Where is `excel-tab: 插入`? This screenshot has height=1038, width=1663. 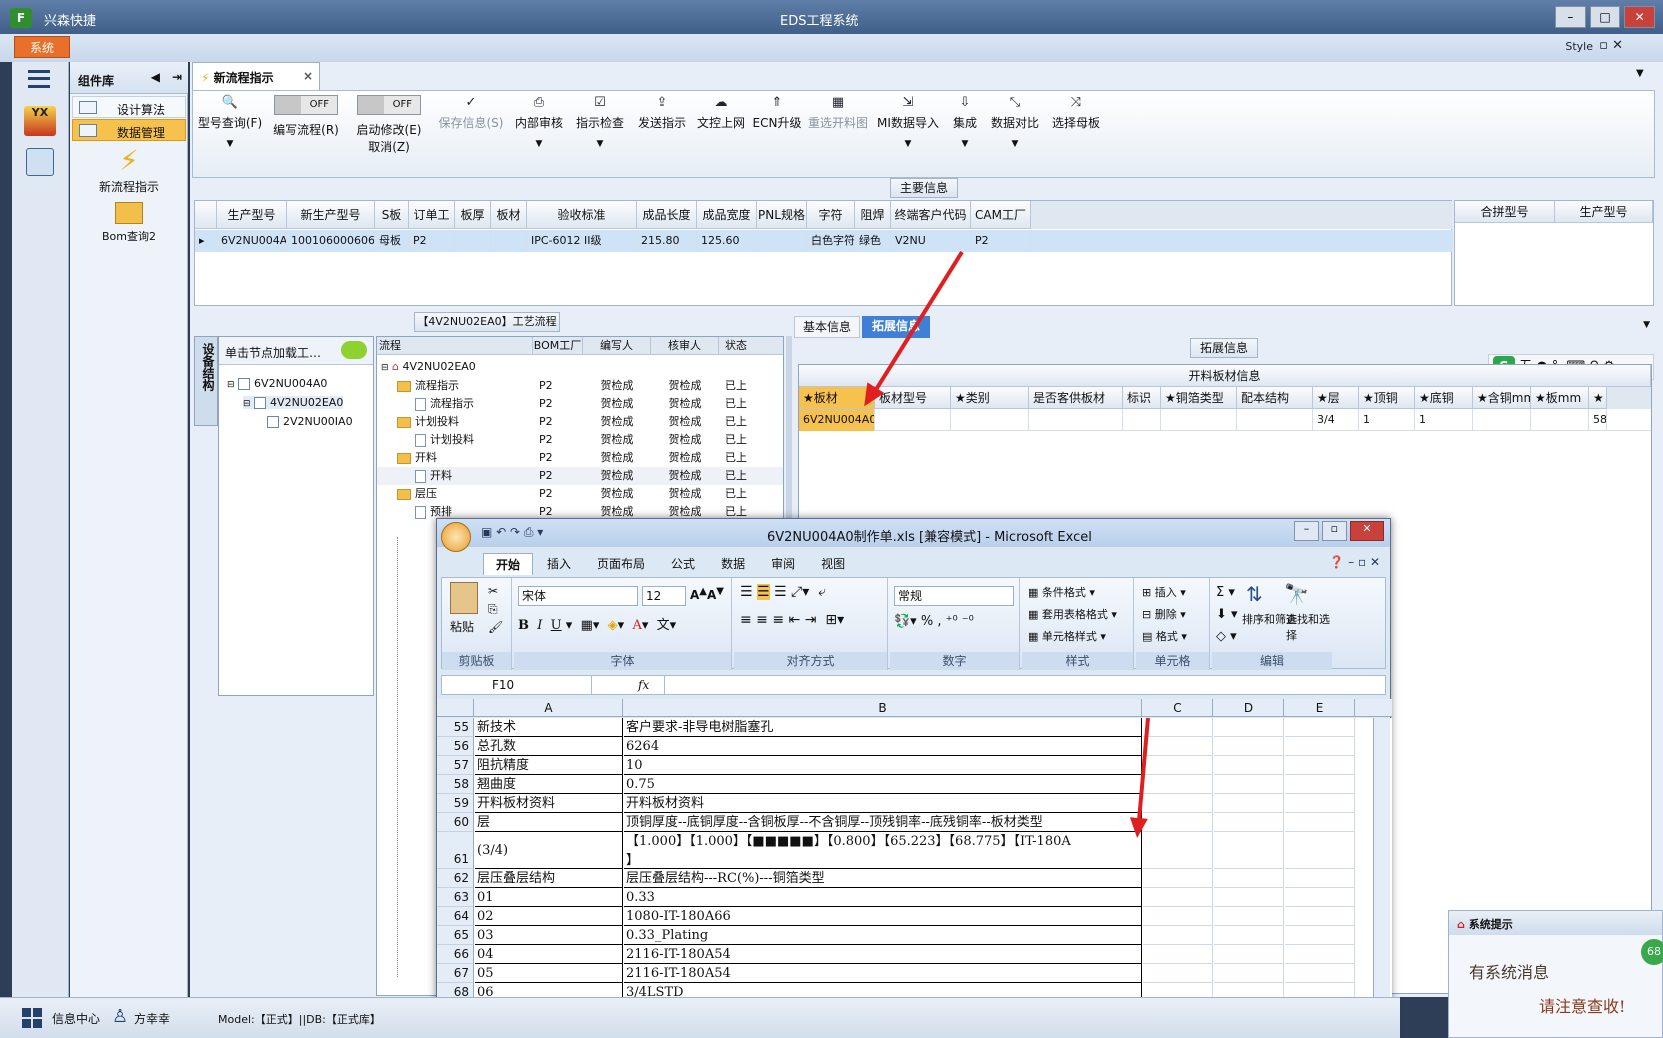
excel-tab: 插入 is located at coordinates (559, 564).